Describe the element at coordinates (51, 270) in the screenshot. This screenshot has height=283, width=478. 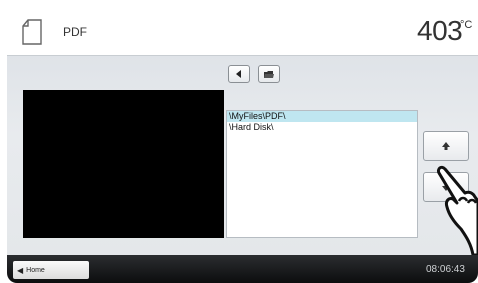
I see `home-button: ◀ Home` at that location.